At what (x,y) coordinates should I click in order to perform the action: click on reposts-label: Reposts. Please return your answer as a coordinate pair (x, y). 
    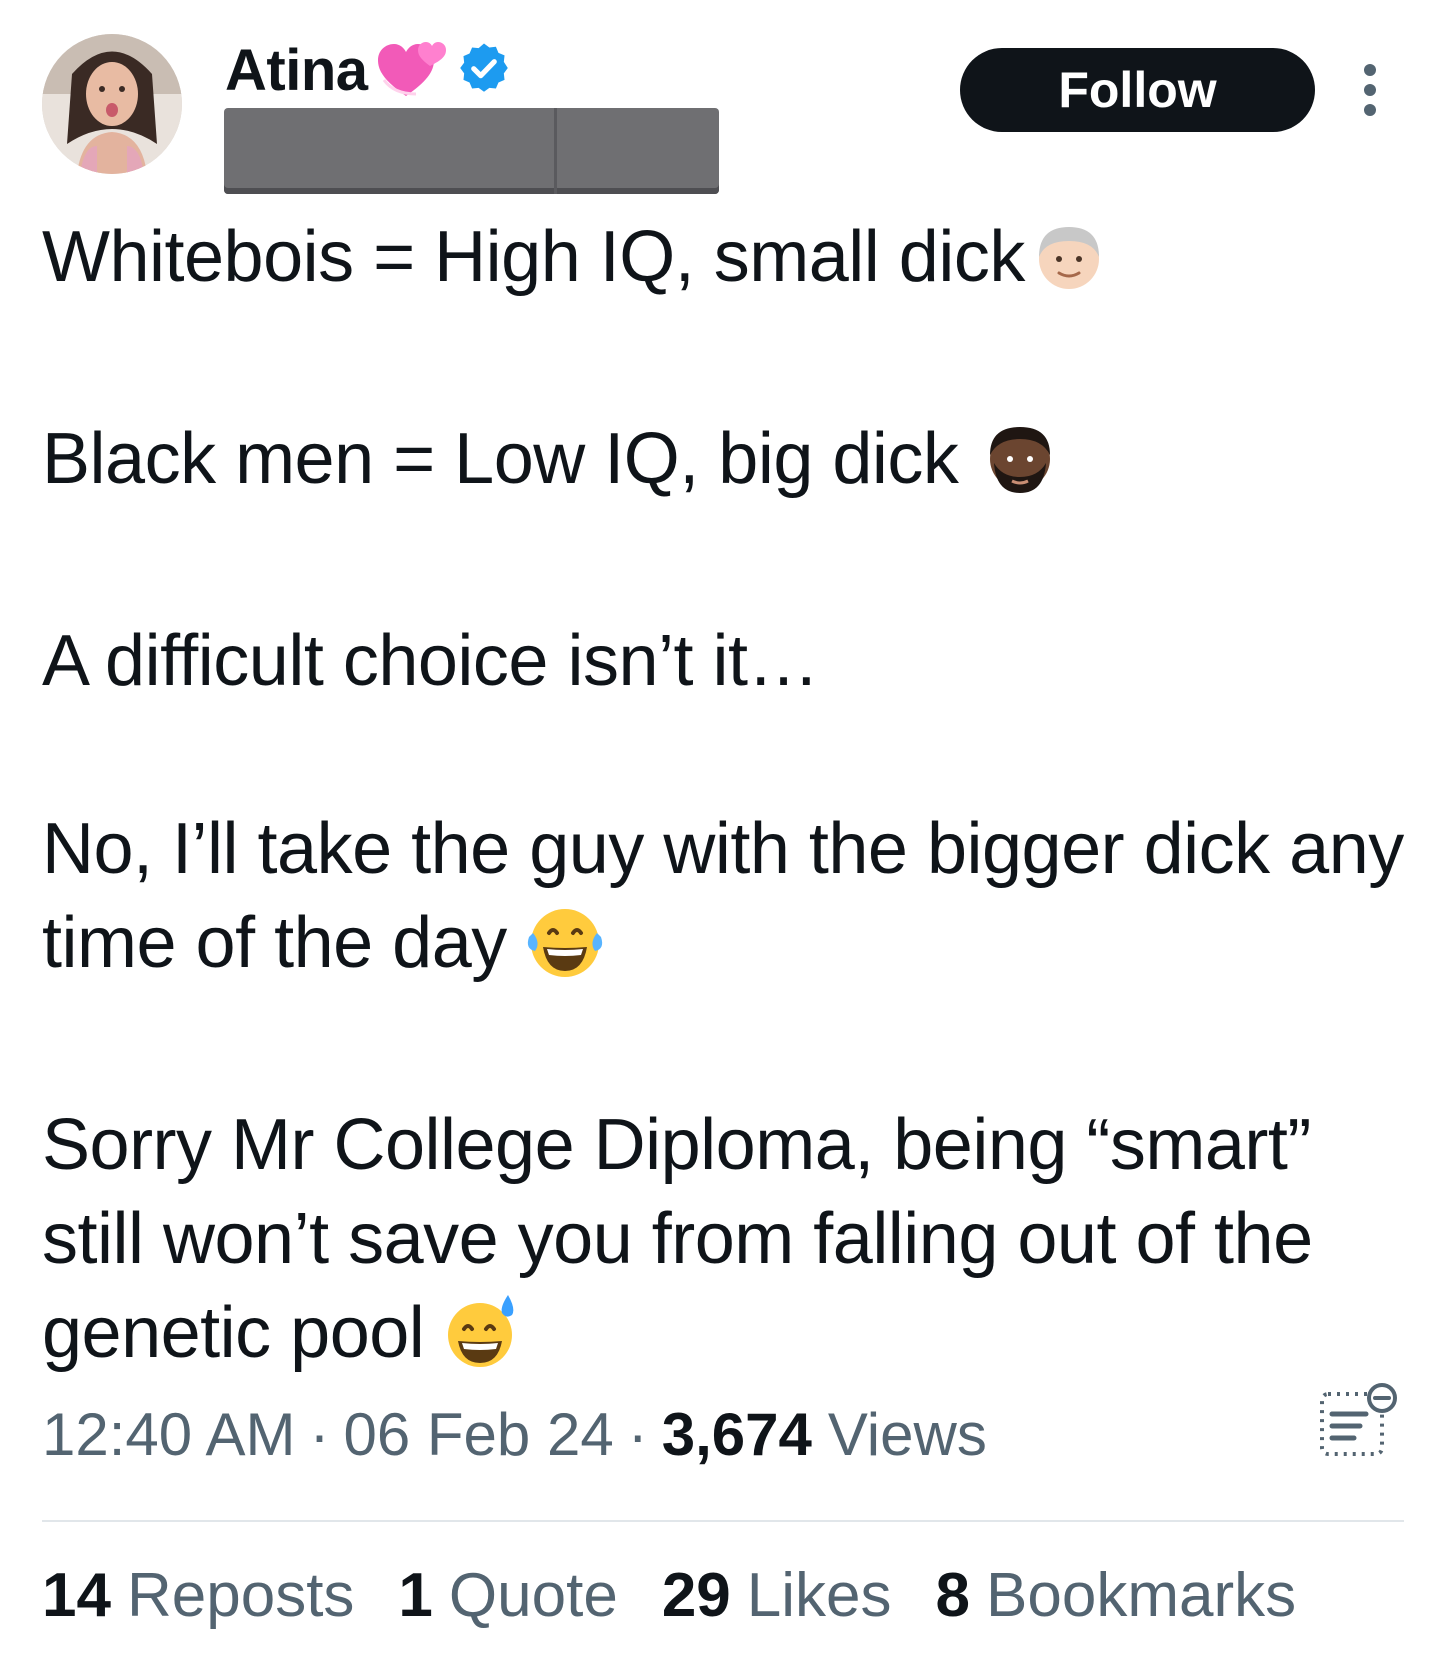
    Looking at the image, I should click on (240, 1595).